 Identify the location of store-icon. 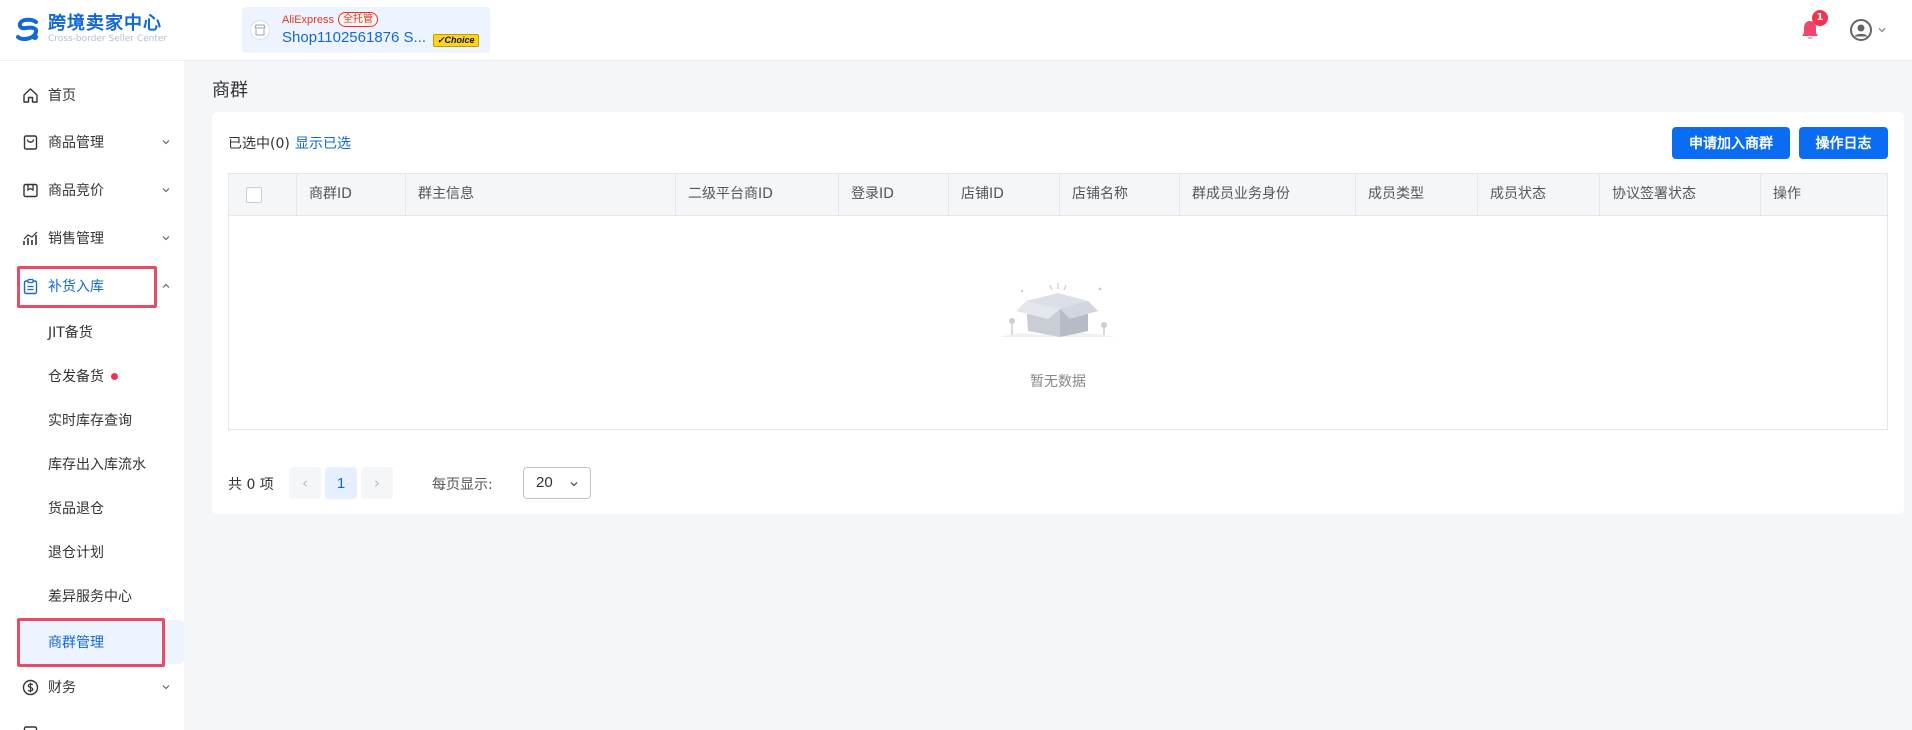
(260, 30).